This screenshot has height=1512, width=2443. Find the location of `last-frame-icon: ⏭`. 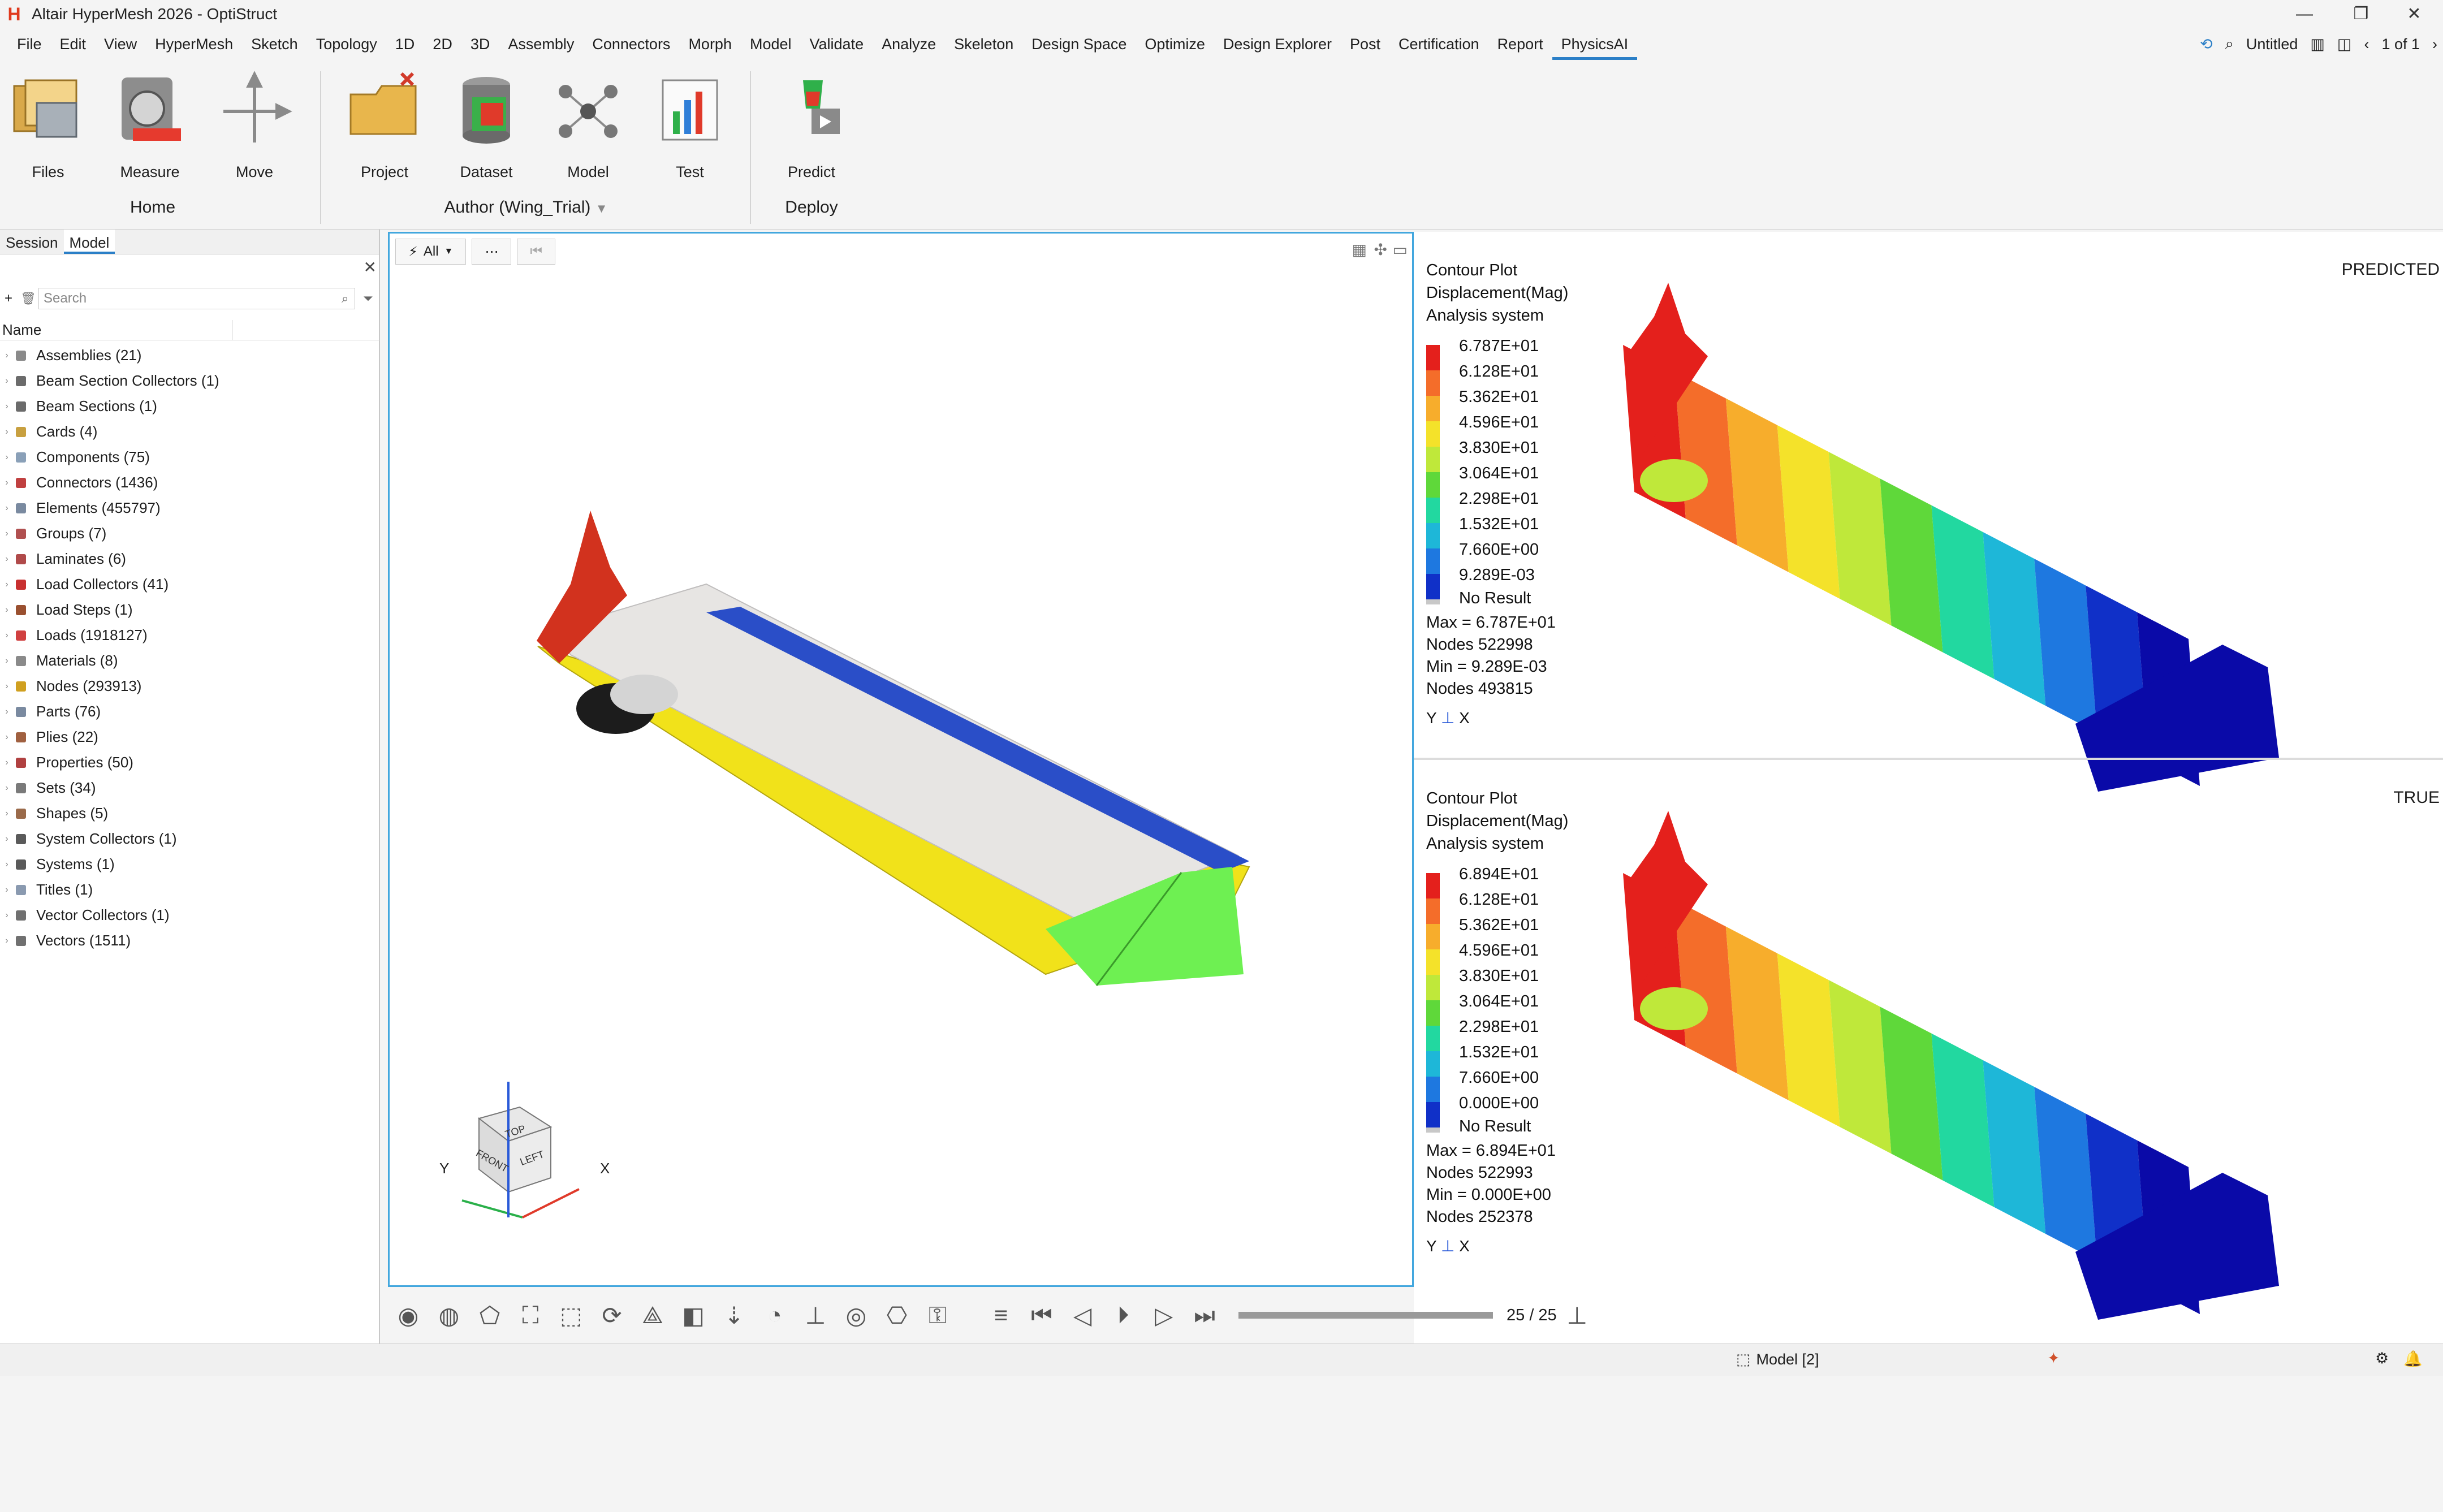

last-frame-icon: ⏭ is located at coordinates (1204, 1316).